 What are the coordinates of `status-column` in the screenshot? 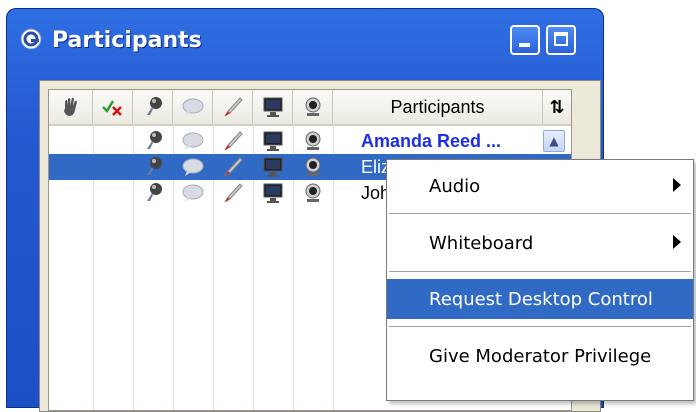 It's located at (113, 107).